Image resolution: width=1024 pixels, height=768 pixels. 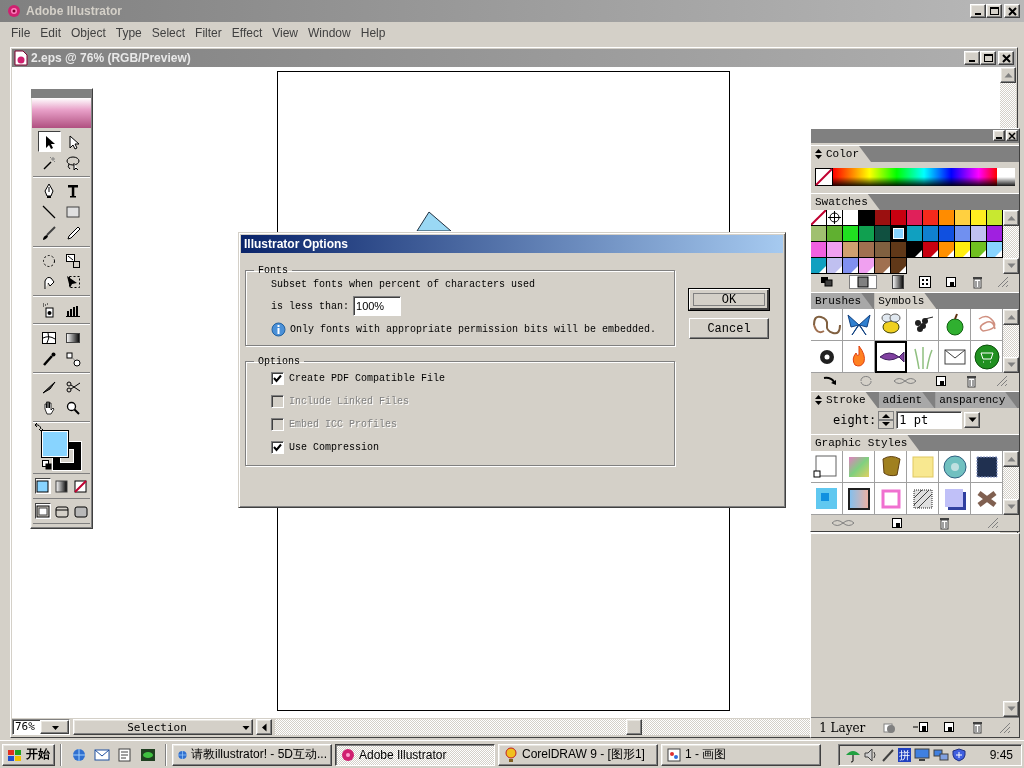 I want to click on menu-item: Edit, so click(x=51, y=33).